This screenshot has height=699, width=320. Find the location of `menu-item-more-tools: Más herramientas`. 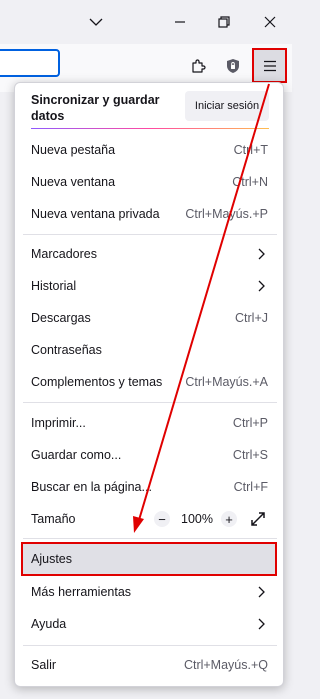

menu-item-more-tools: Más herramientas is located at coordinates (149, 592).